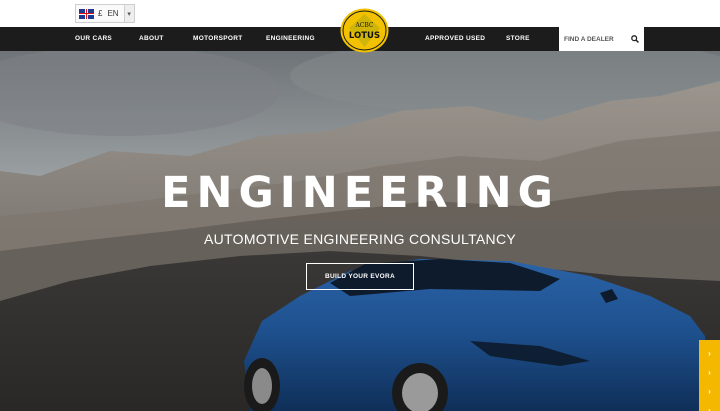 The width and height of the screenshot is (720, 411). Describe the element at coordinates (151, 39) in the screenshot. I see `nav-item-about: ABOUT` at that location.